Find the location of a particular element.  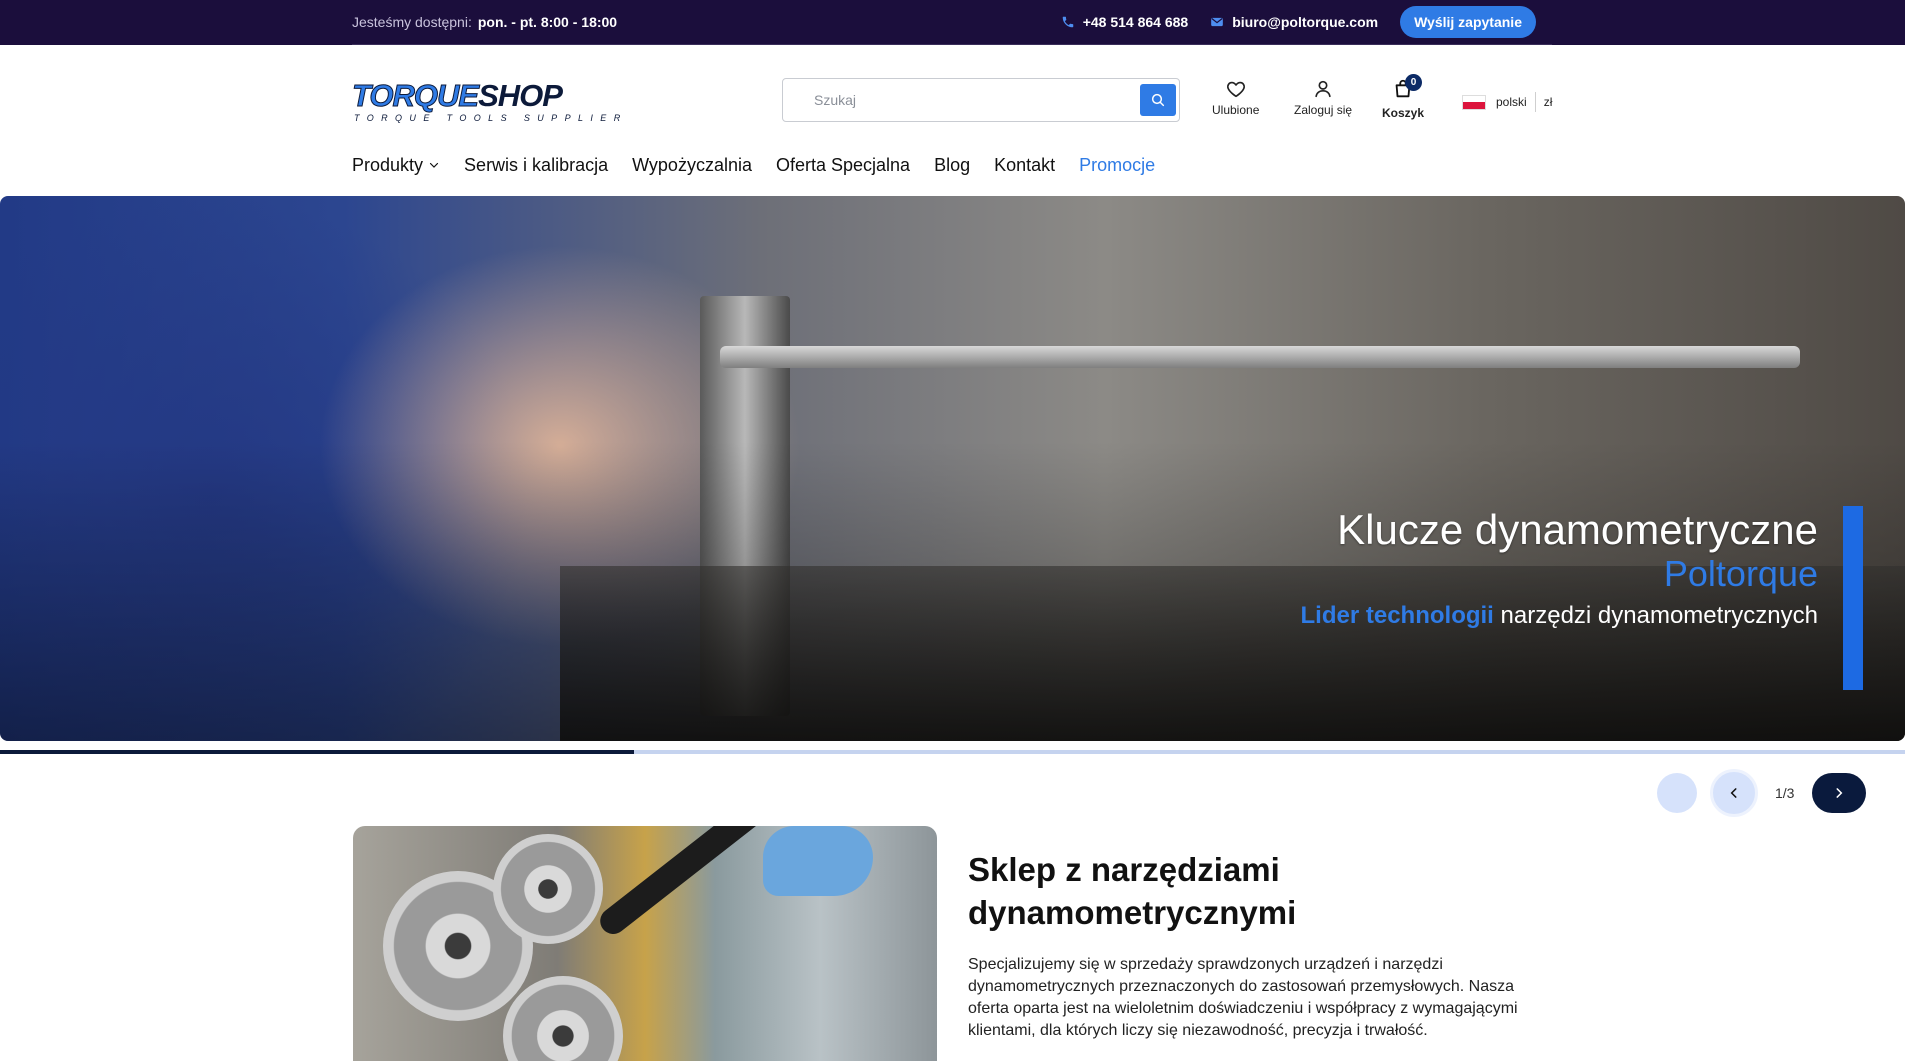

search-box is located at coordinates (981, 100).